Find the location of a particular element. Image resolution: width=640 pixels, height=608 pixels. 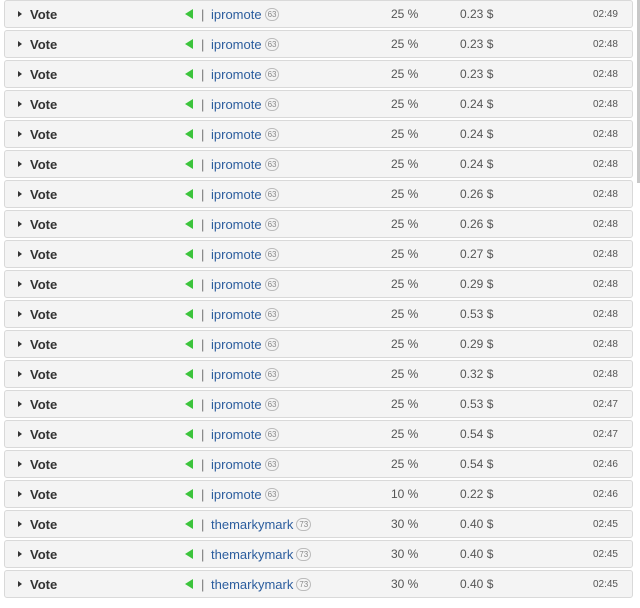

vote-row: Vote | ipromote 63 25 % 0.27 $ 02:48 is located at coordinates (318, 254).